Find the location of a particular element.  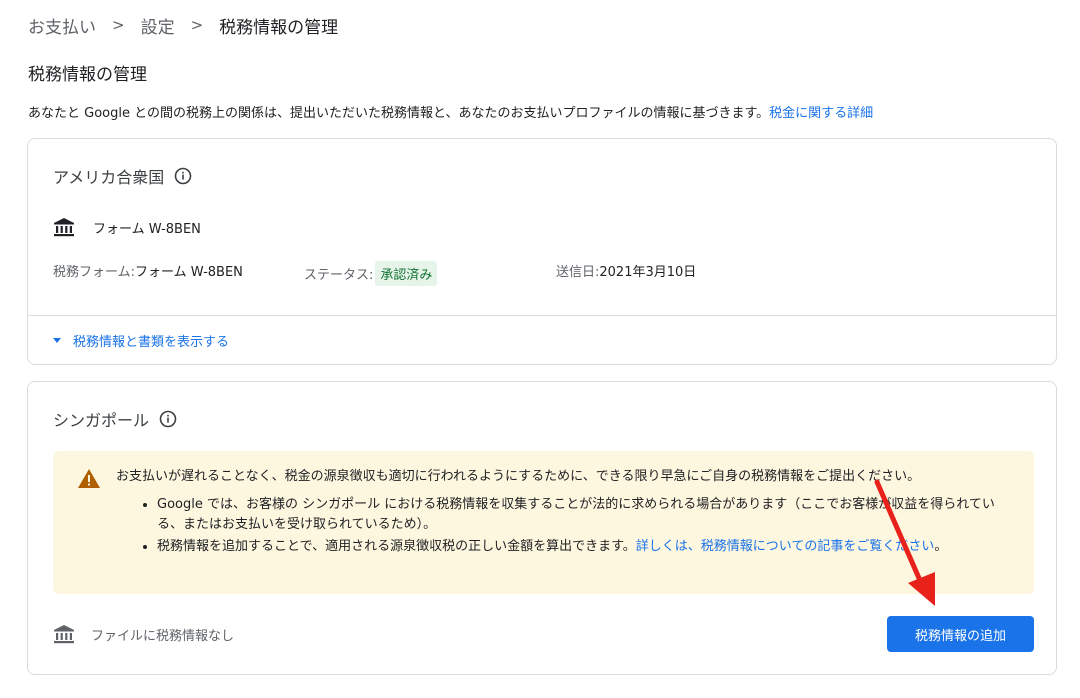

status-badge: 承認済み is located at coordinates (406, 273).